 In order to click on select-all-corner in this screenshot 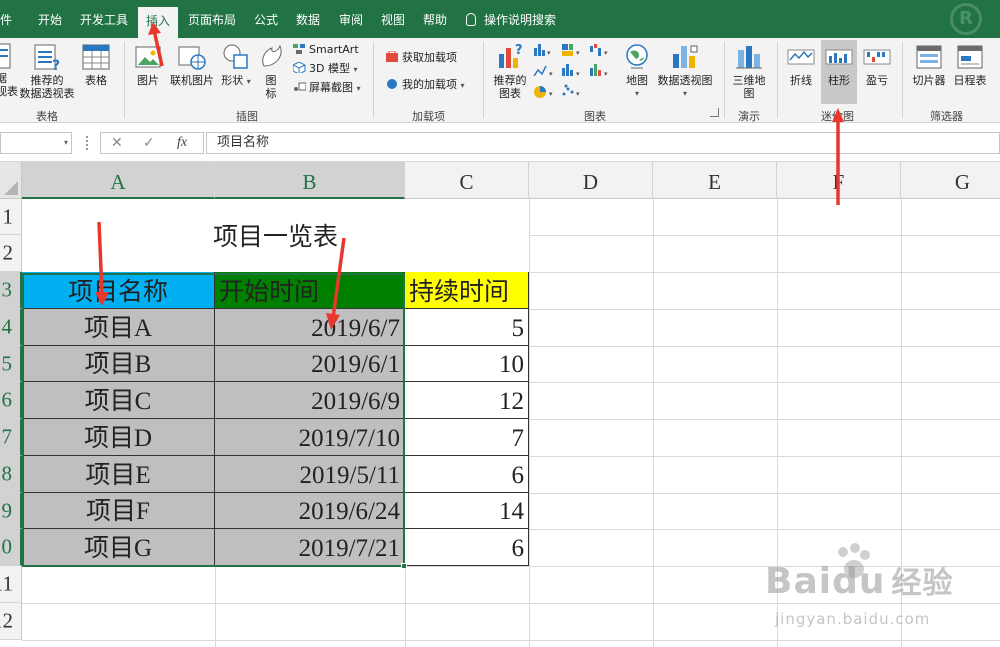, I will do `click(11, 180)`.